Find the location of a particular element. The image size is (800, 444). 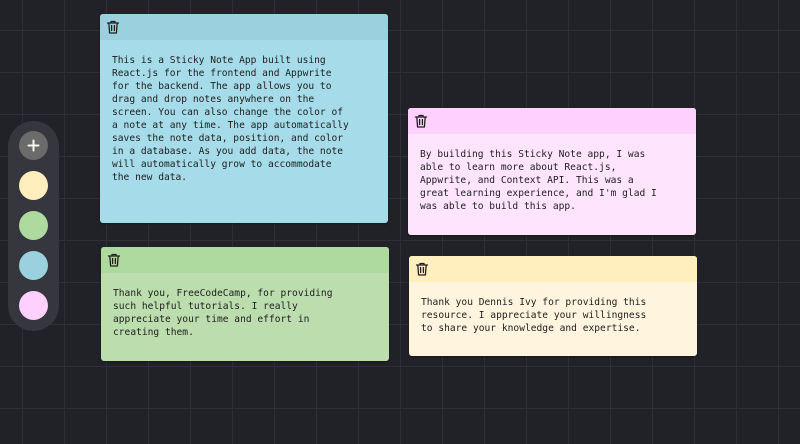

color-yellow-button is located at coordinates (33, 185).